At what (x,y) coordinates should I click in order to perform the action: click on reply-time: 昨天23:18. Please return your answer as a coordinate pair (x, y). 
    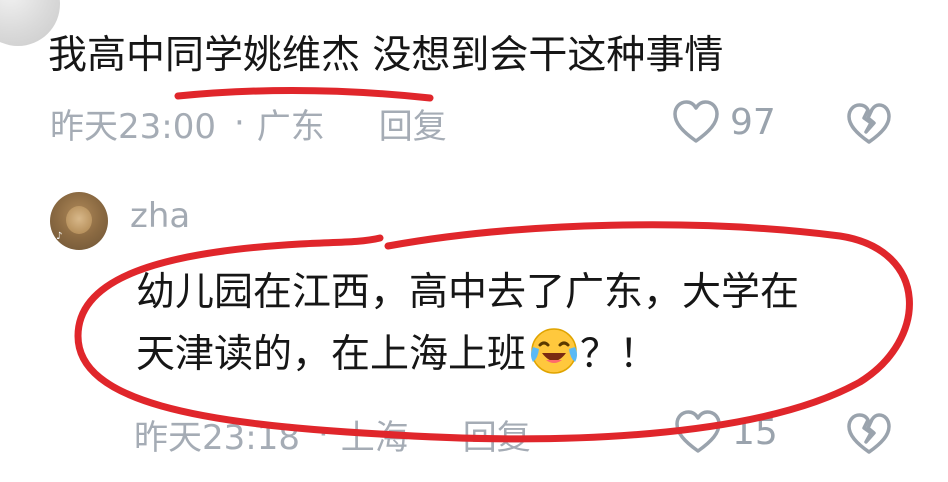
    Looking at the image, I should click on (217, 437).